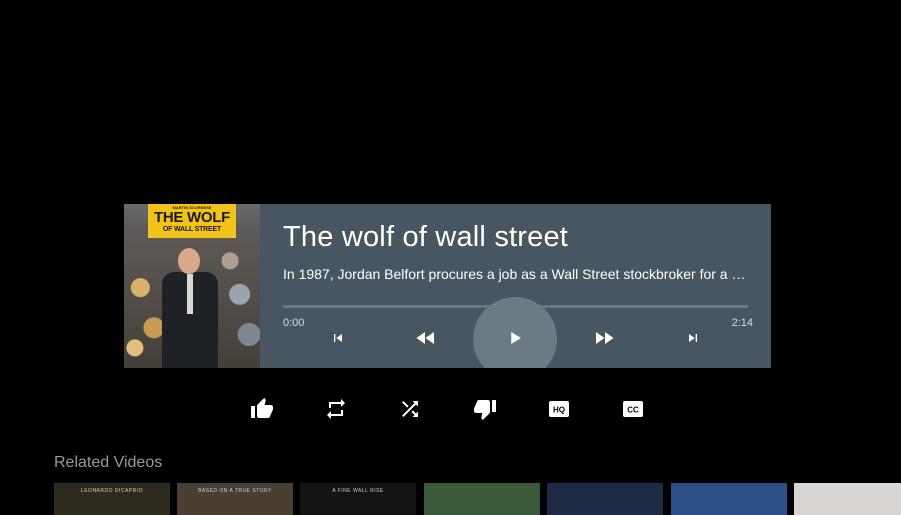 The width and height of the screenshot is (901, 515). Describe the element at coordinates (190, 294) in the screenshot. I see `poster-figure-tie` at that location.